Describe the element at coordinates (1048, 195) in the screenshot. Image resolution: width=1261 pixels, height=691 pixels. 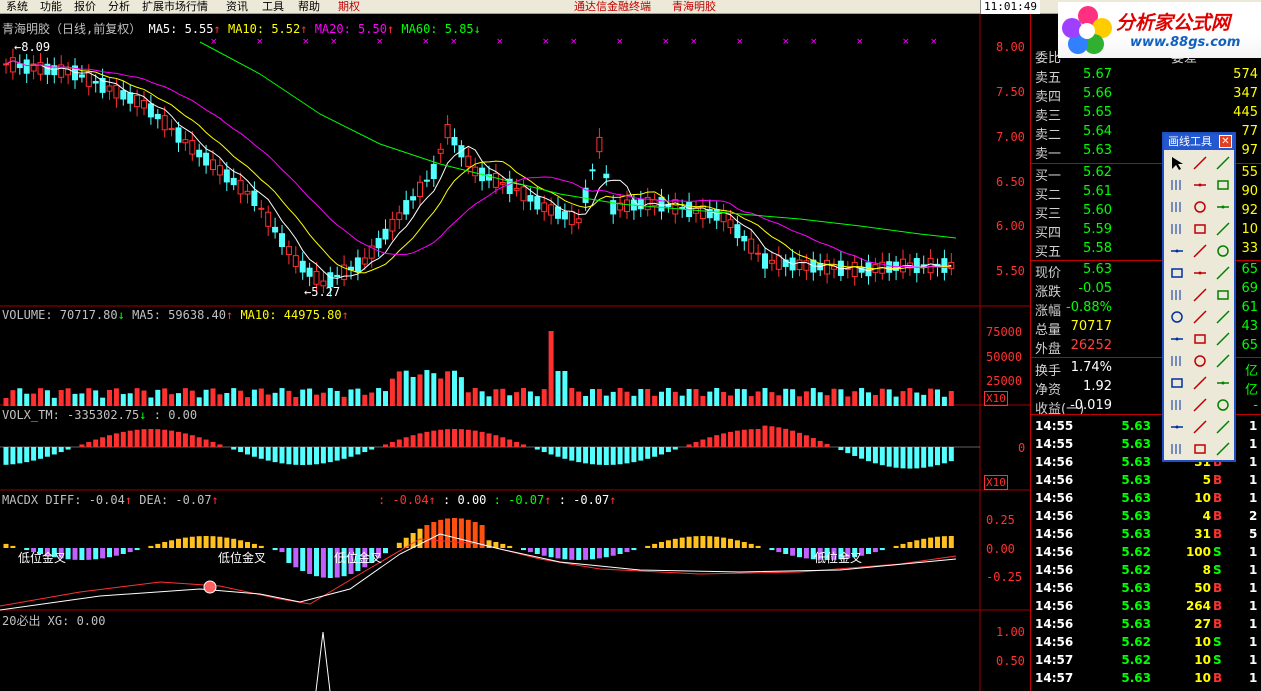
I see `row-label: 买二` at that location.